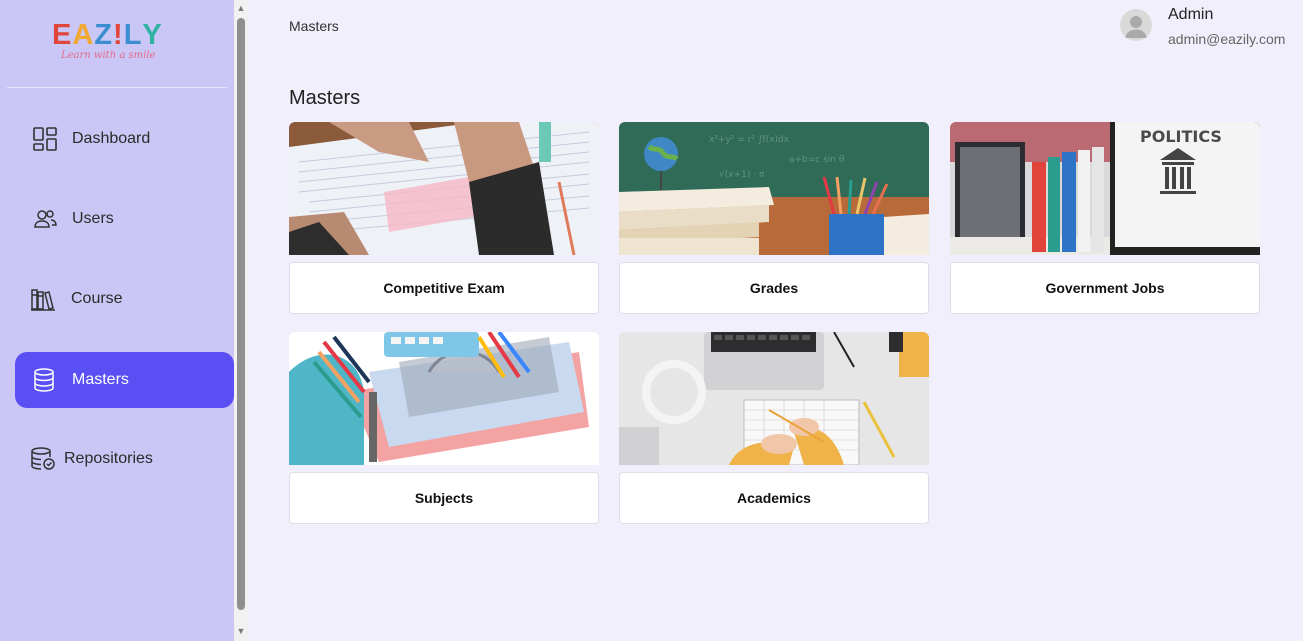 Image resolution: width=1303 pixels, height=641 pixels. What do you see at coordinates (749, 140) in the screenshot?
I see `svg-text: x²+y² = r² ∫f(x)dx` at bounding box center [749, 140].